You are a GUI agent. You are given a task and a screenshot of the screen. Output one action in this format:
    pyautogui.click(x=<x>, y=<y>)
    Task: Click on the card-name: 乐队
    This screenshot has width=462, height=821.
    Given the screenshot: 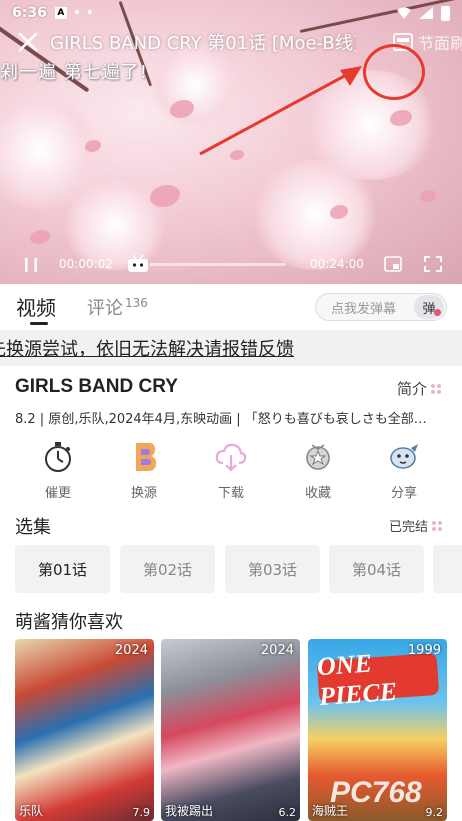 What is the action you would take?
    pyautogui.click(x=31, y=811)
    